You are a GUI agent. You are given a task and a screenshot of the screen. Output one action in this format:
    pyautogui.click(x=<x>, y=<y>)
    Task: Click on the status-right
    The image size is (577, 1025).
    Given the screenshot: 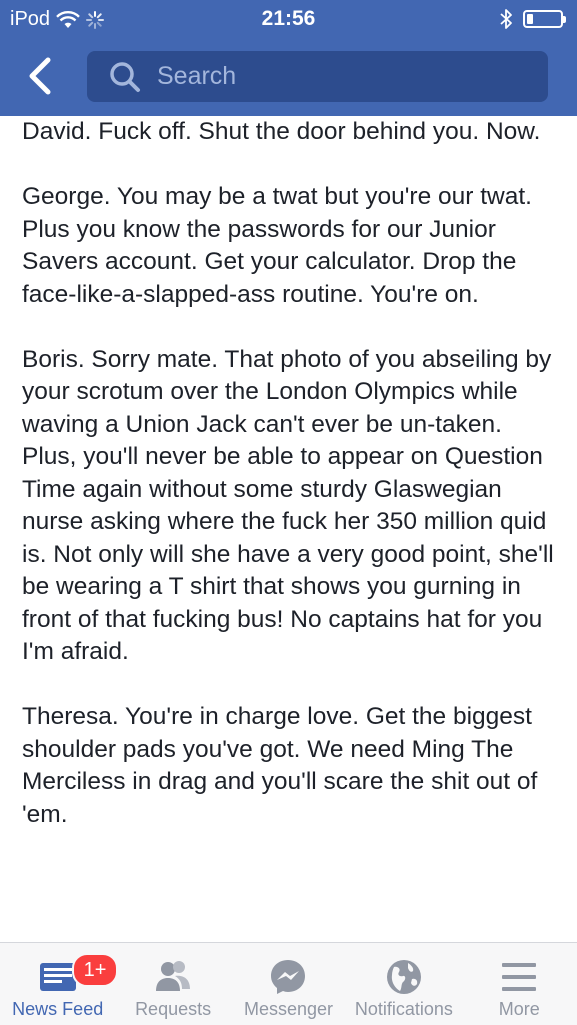 What is the action you would take?
    pyautogui.click(x=532, y=19)
    